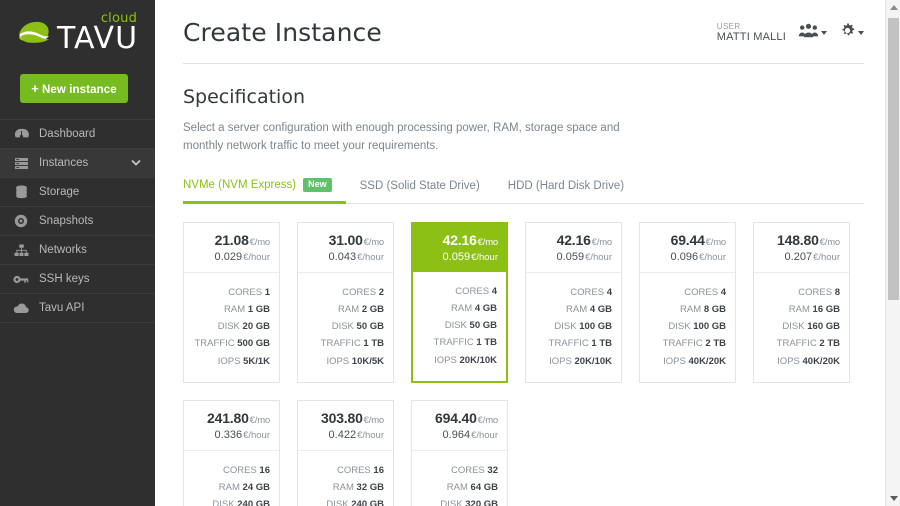 This screenshot has width=900, height=506. Describe the element at coordinates (62, 308) in the screenshot. I see `sidebar-item-label: Tavu API` at that location.